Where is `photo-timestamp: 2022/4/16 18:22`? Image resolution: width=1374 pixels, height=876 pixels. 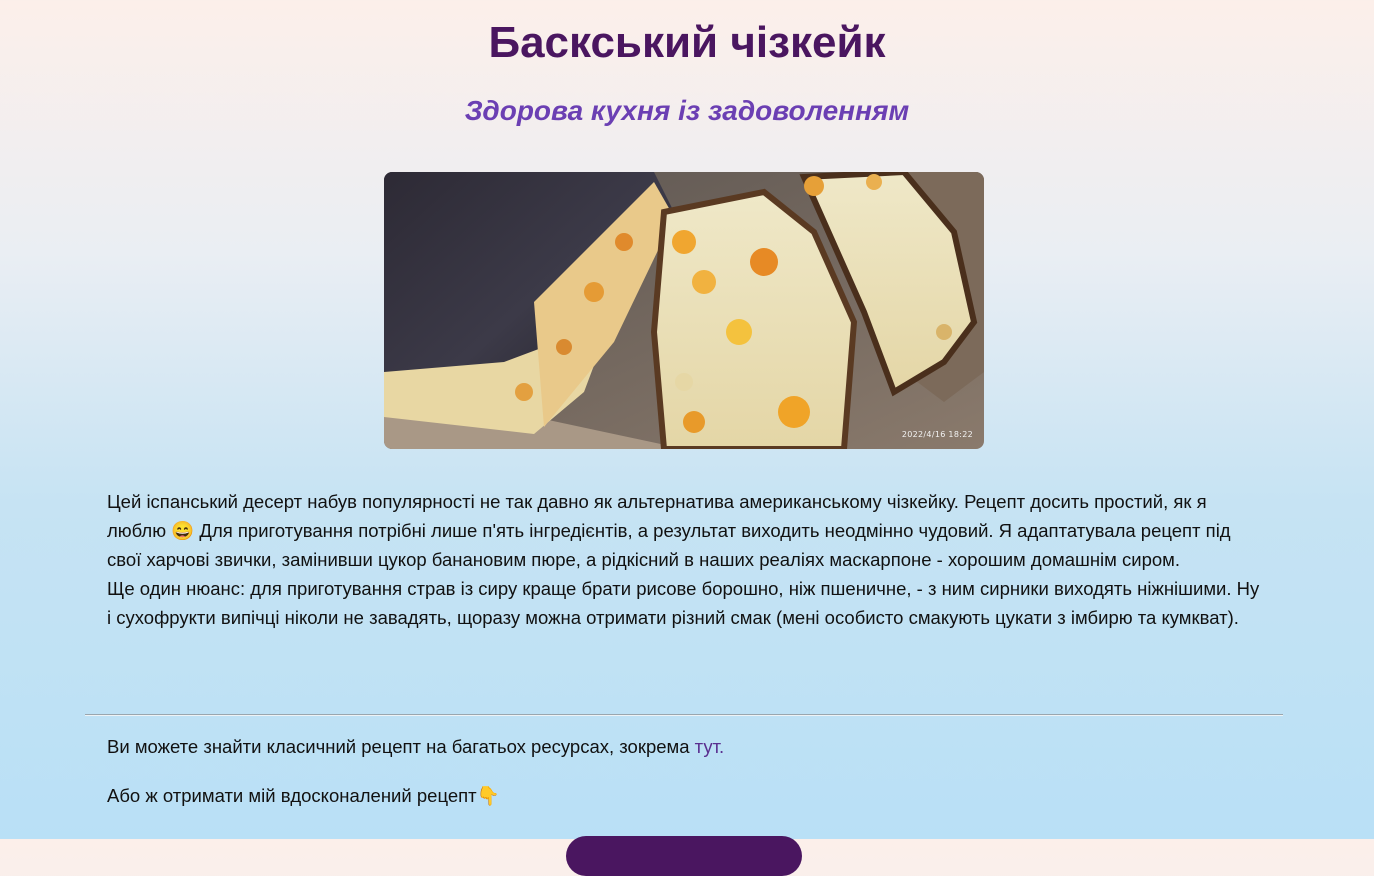
photo-timestamp: 2022/4/16 18:22 is located at coordinates (937, 434).